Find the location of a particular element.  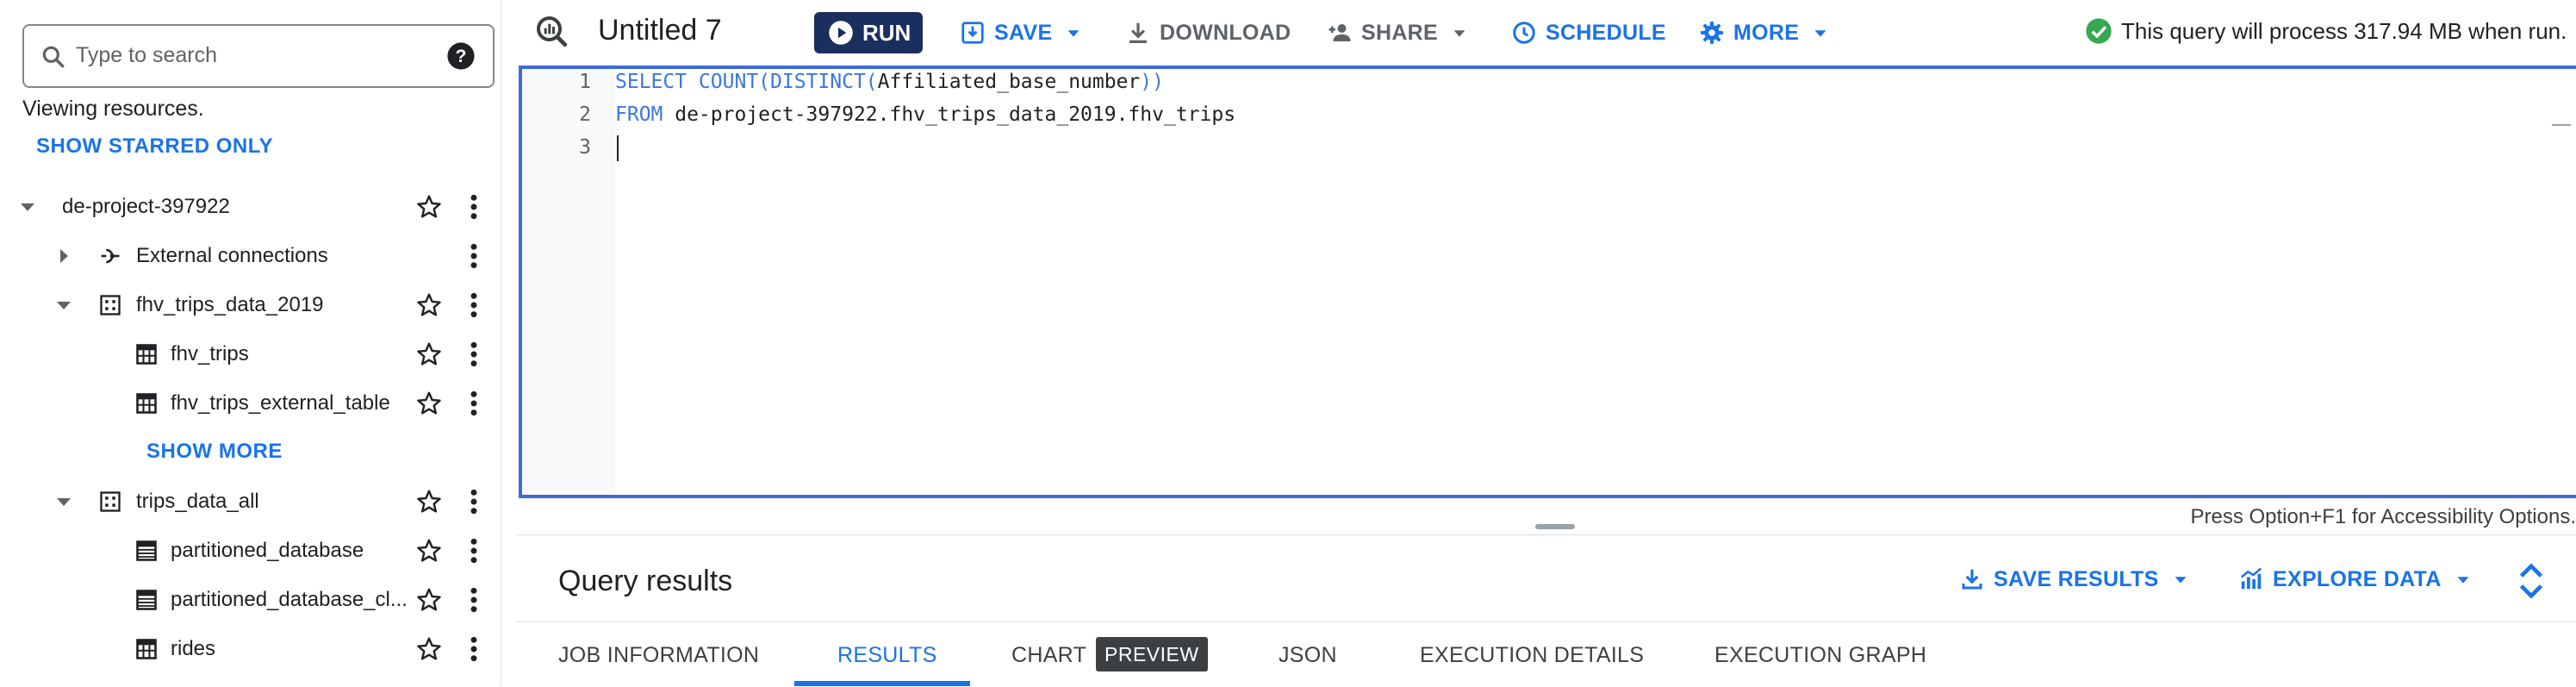

results-title: Query results is located at coordinates (645, 581).